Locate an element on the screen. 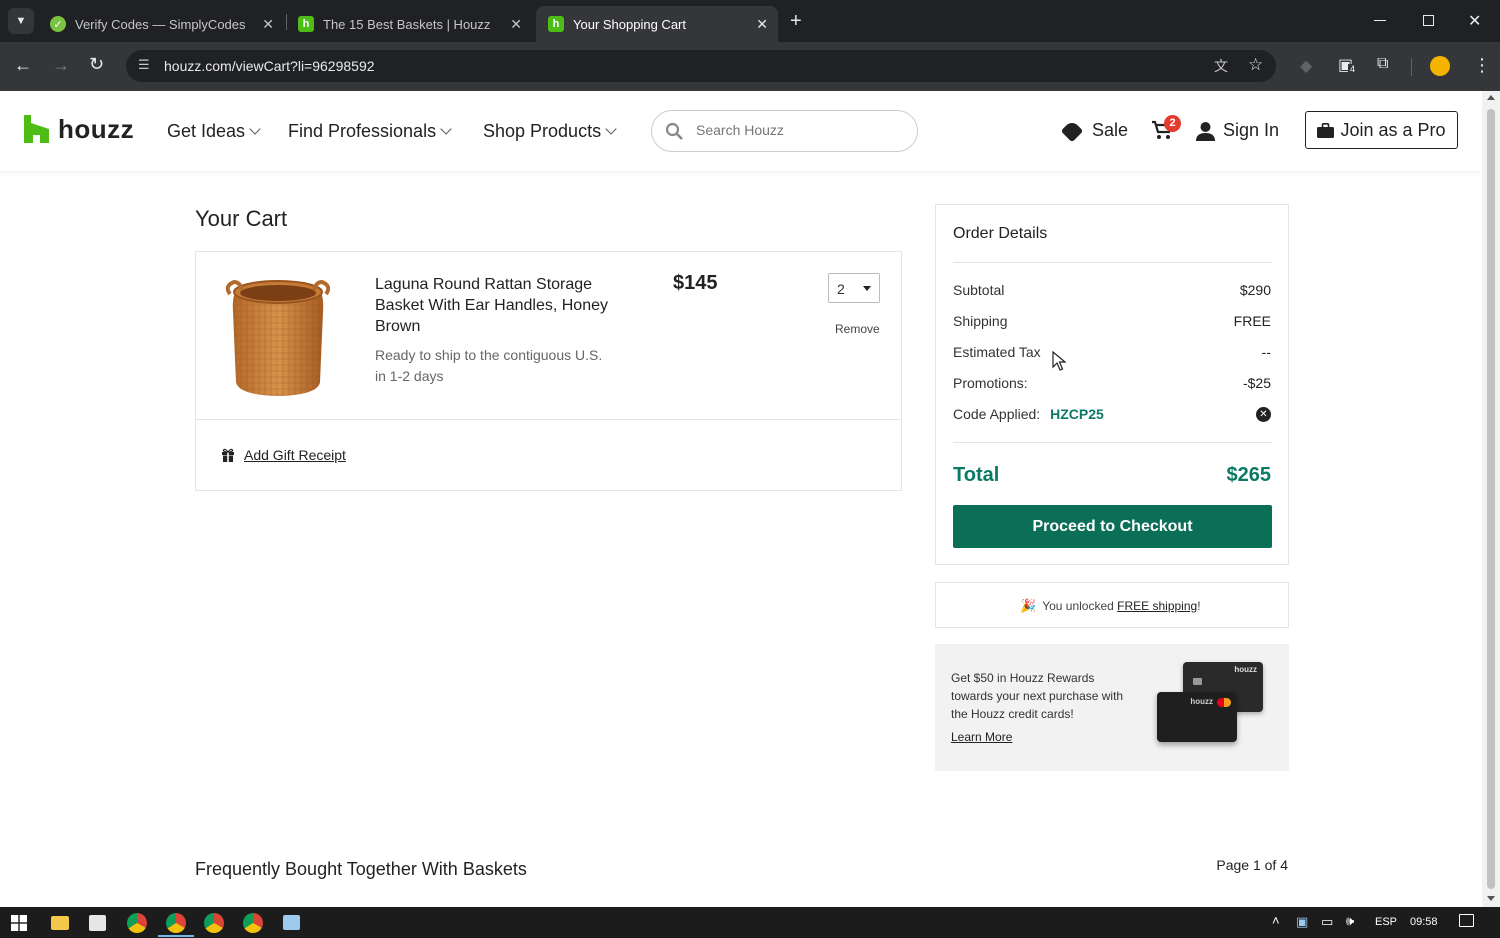  credit-card-front: houzz is located at coordinates (1197, 717).